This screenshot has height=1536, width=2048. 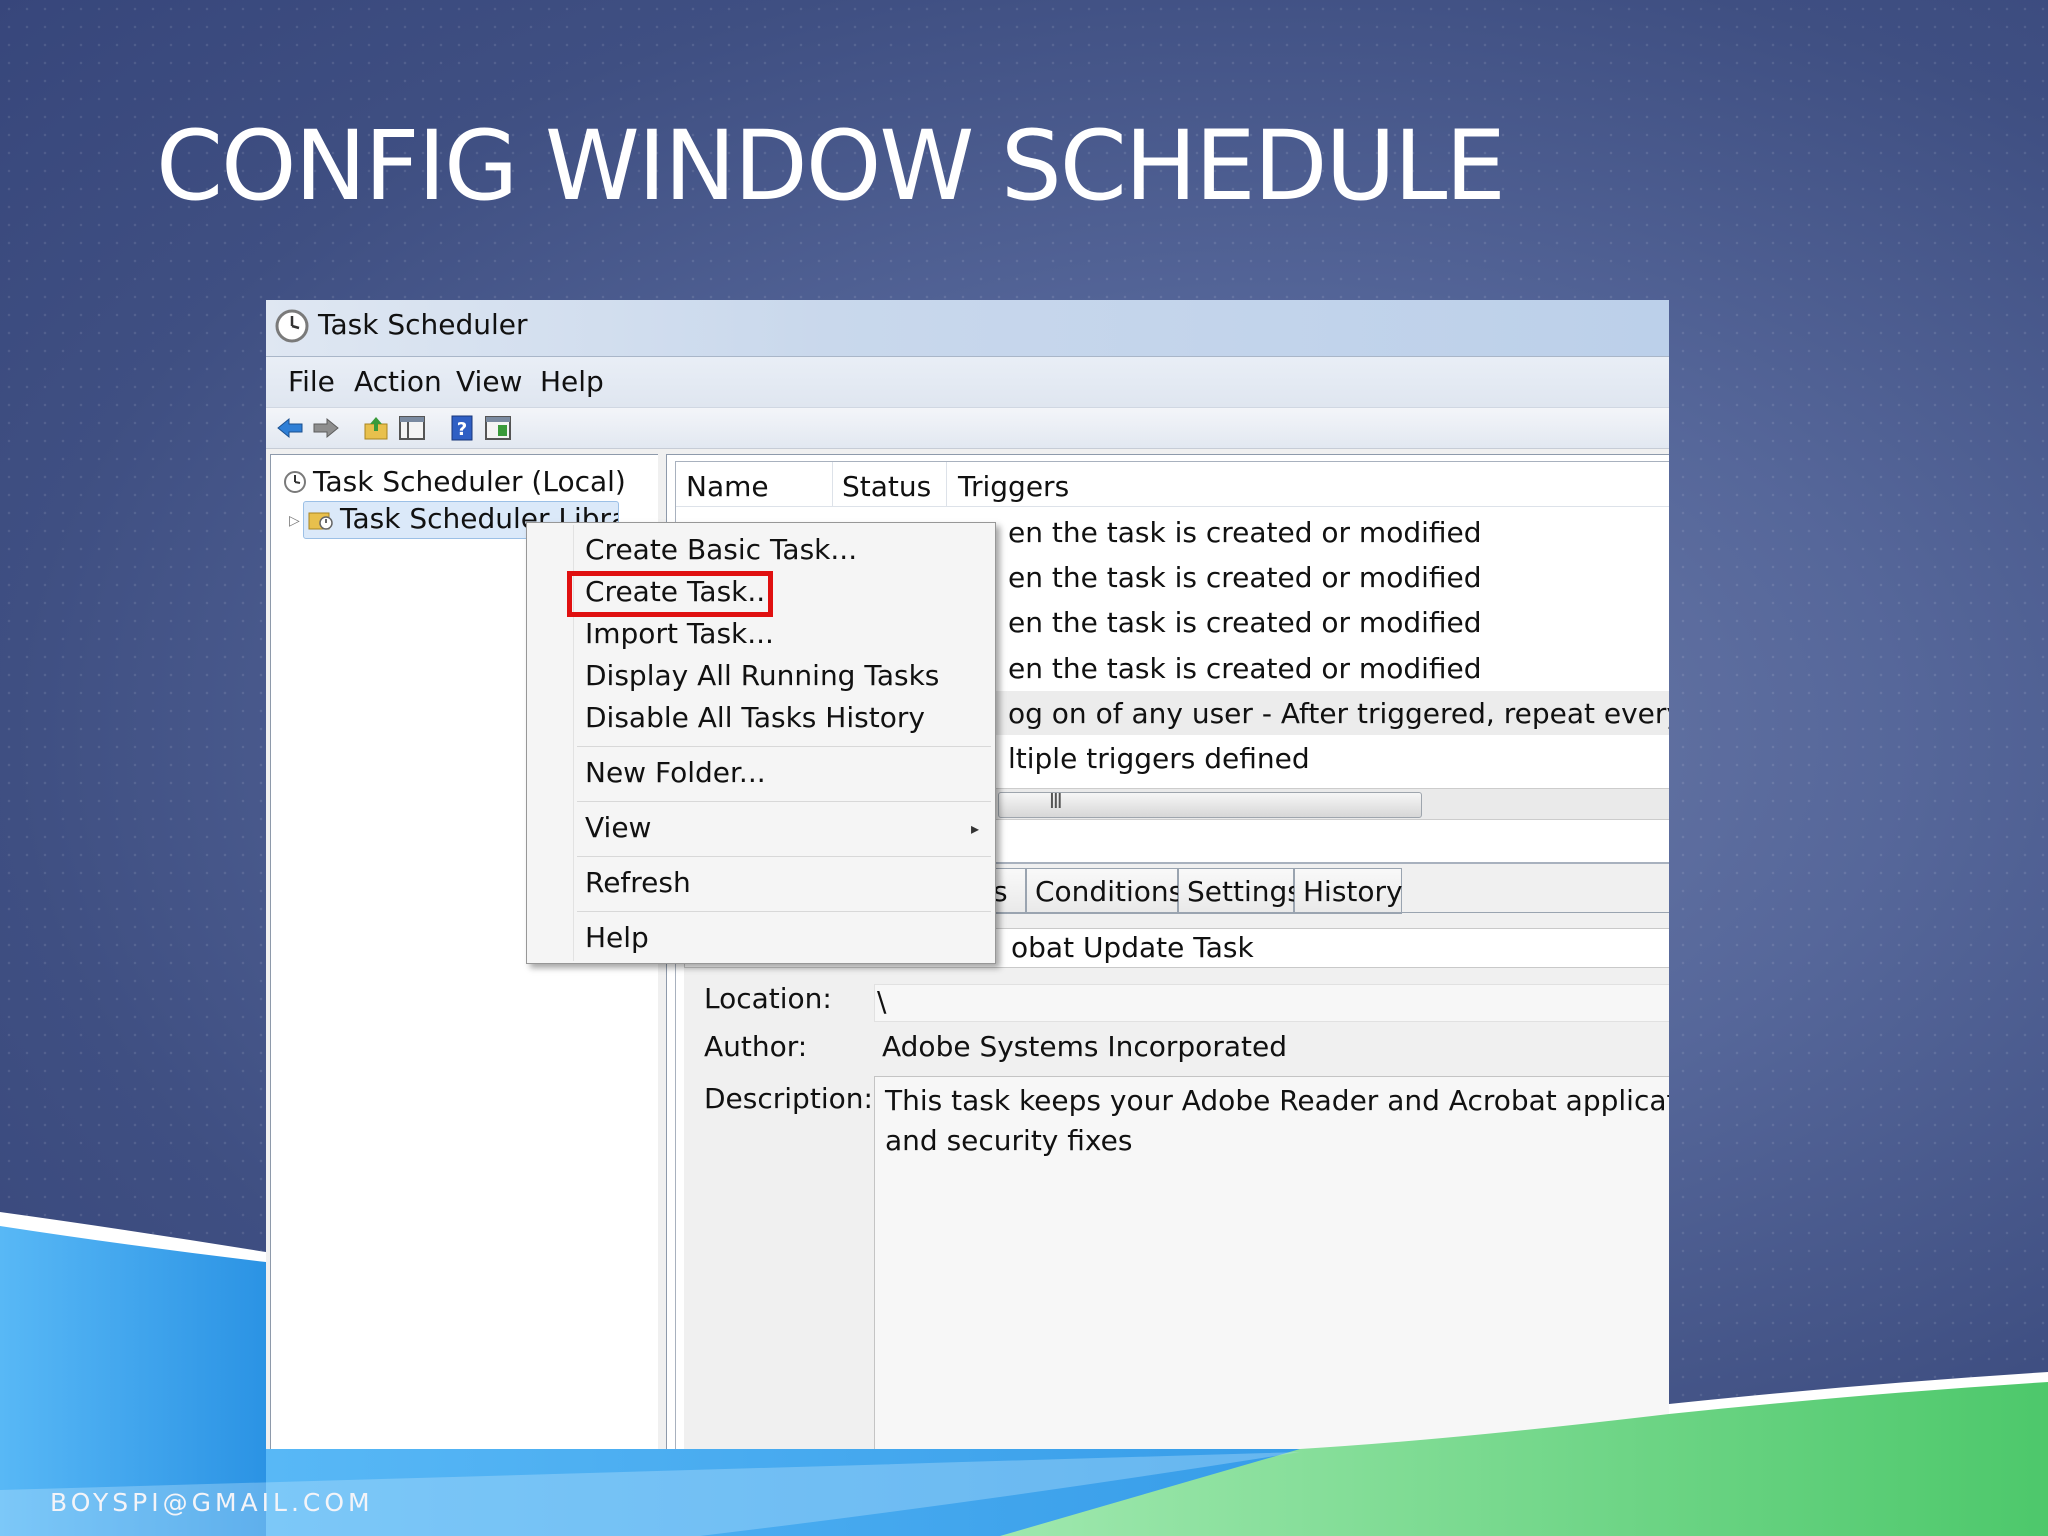 I want to click on show-hide-pane-icon, so click(x=412, y=428).